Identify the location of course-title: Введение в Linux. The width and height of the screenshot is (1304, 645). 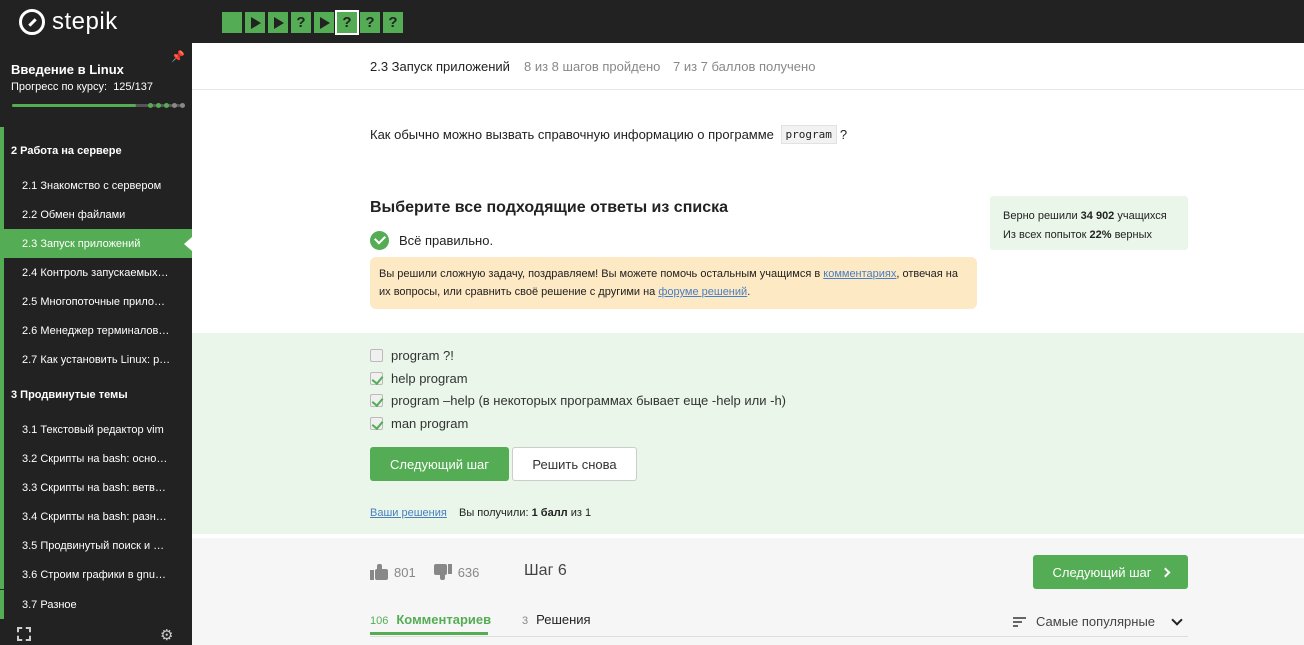
(67, 69).